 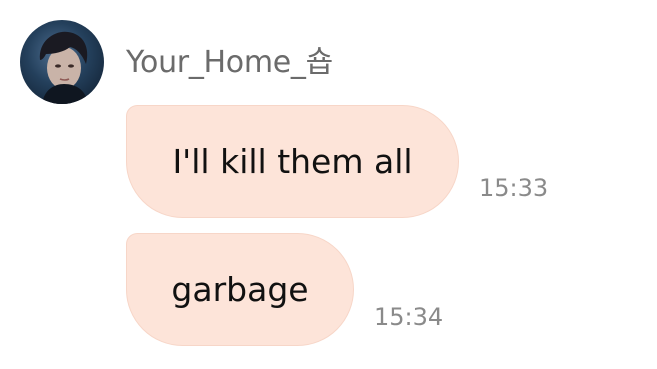 I want to click on message-text: garbage, so click(x=240, y=289).